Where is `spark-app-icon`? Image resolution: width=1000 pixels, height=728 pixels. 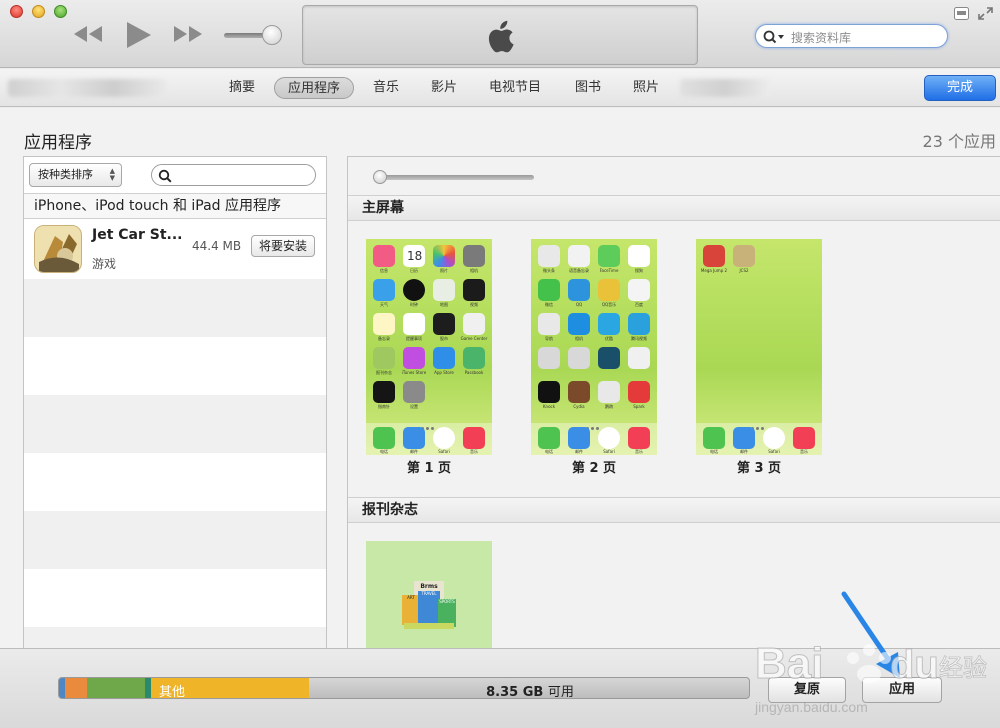
spark-app-icon is located at coordinates (639, 392).